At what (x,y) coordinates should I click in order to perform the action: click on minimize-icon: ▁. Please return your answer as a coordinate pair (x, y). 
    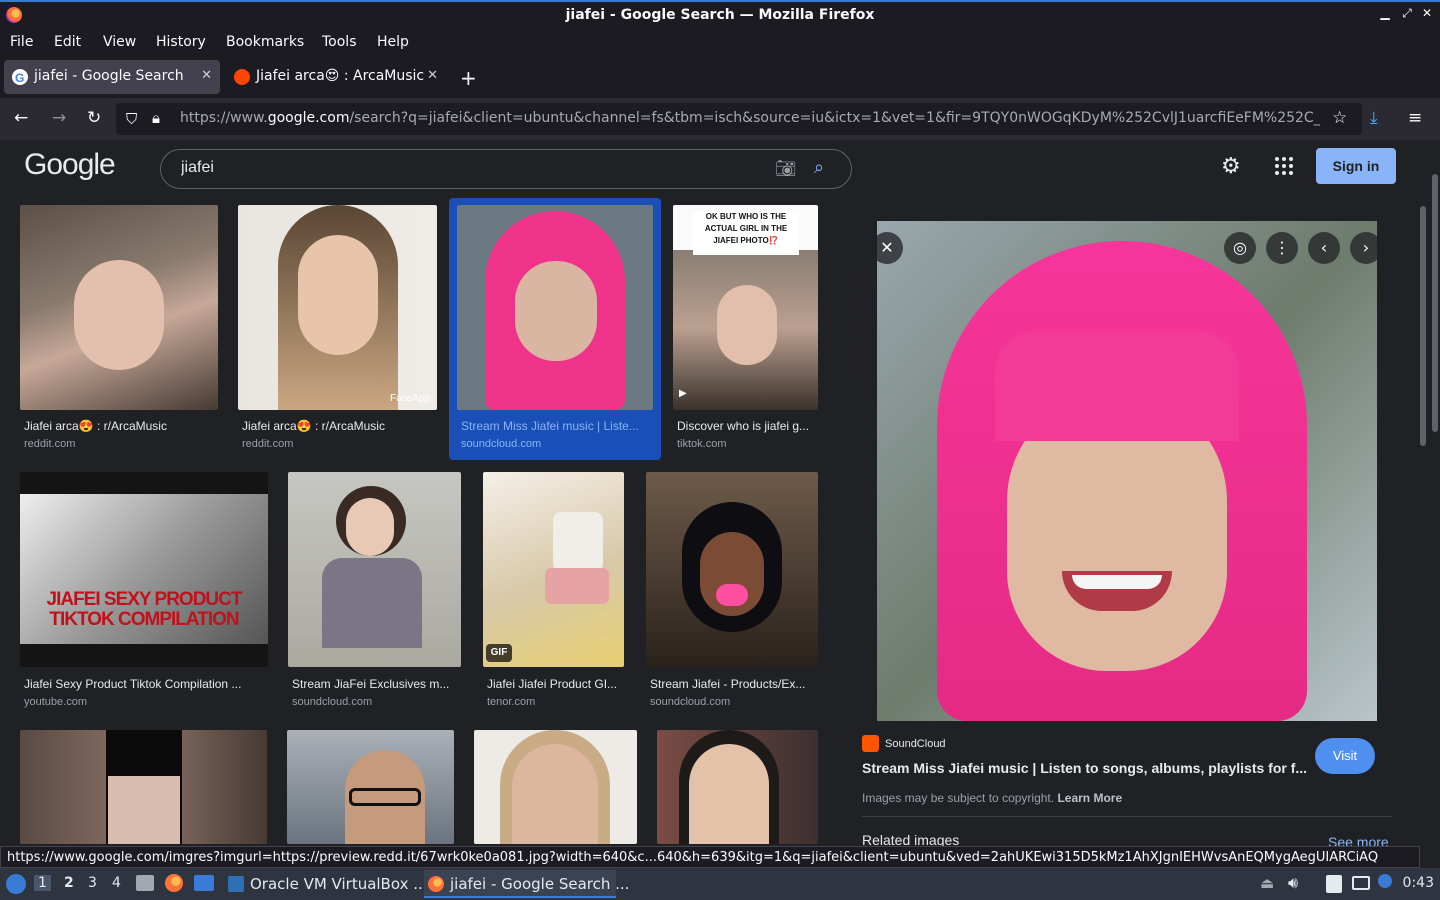
    Looking at the image, I should click on (1385, 13).